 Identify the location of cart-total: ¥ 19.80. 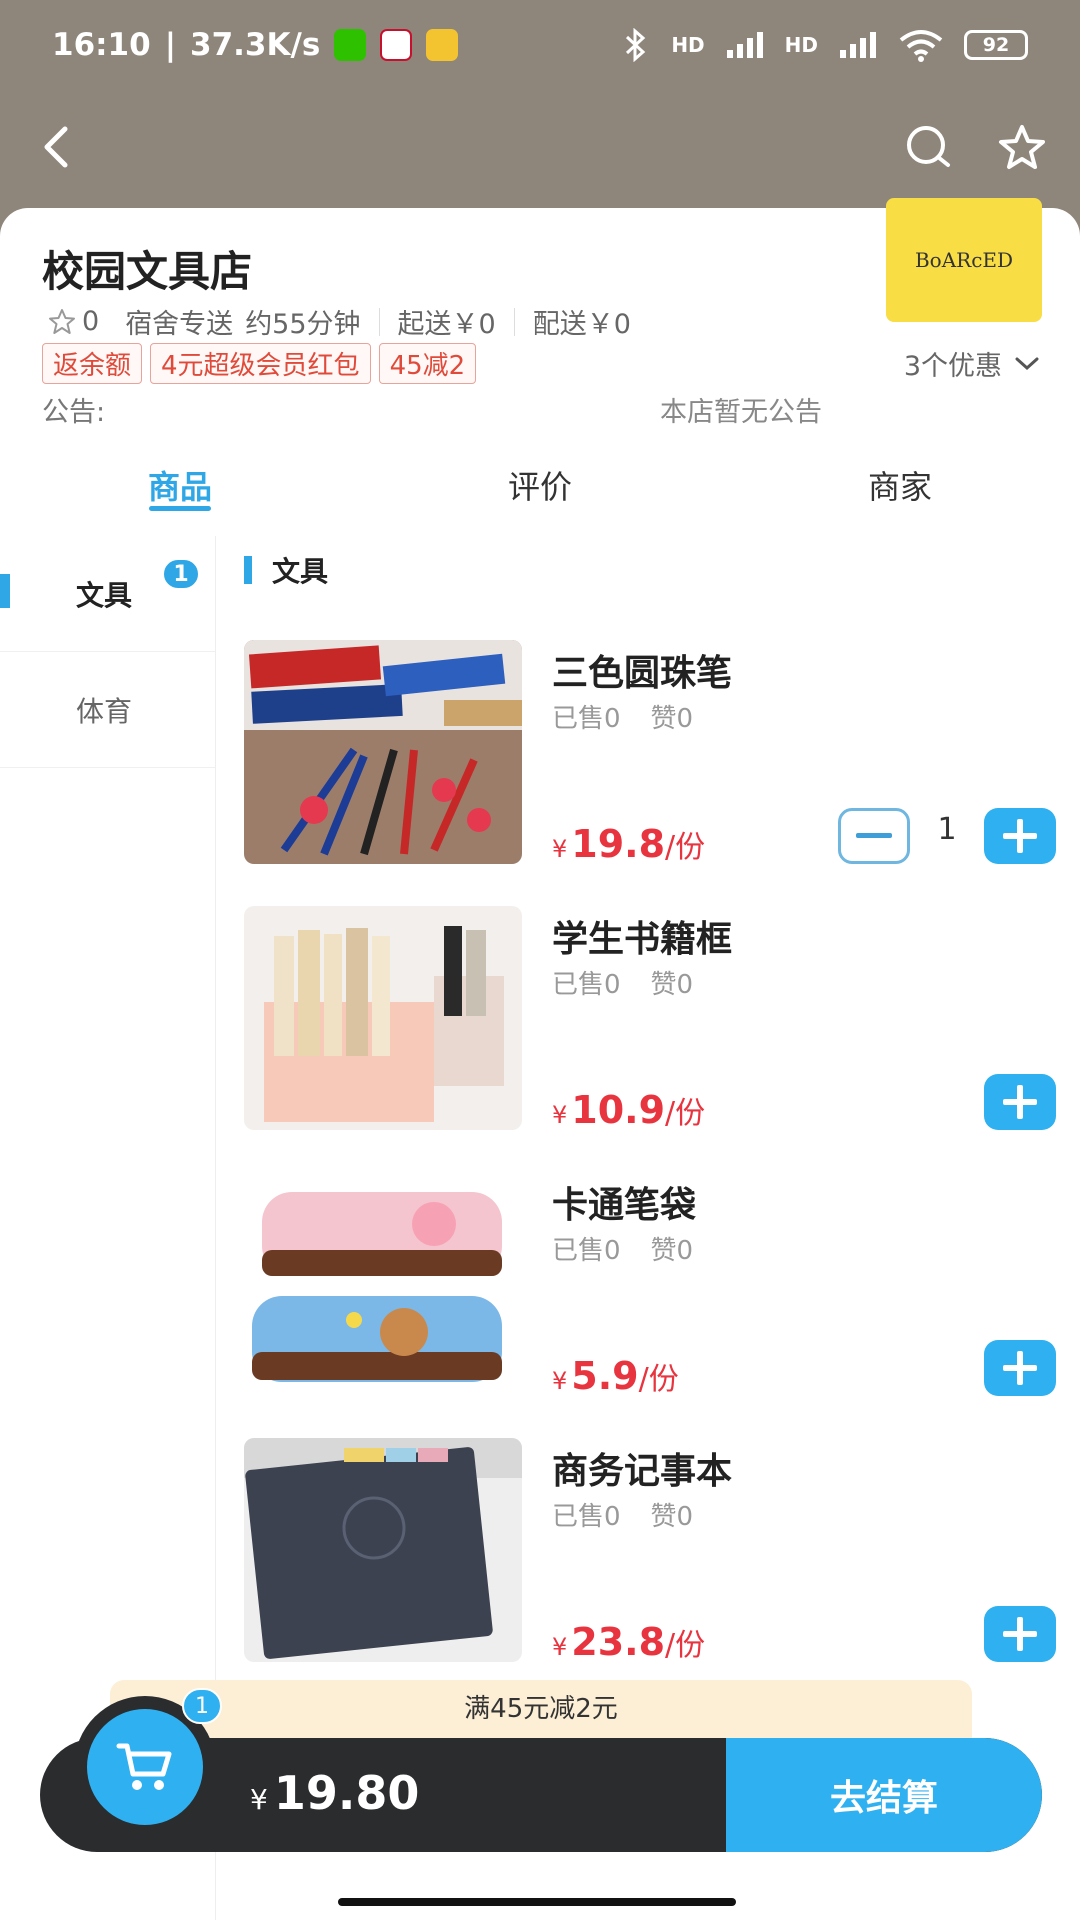
(334, 1793).